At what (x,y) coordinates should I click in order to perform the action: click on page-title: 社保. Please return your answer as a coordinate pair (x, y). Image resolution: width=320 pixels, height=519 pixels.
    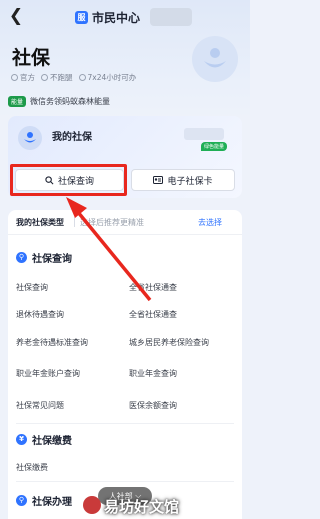
    Looking at the image, I should click on (31, 58).